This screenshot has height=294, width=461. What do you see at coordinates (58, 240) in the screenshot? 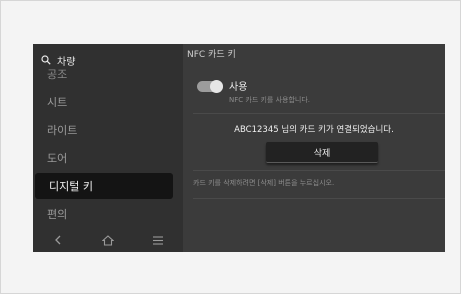
I see `back-icon` at bounding box center [58, 240].